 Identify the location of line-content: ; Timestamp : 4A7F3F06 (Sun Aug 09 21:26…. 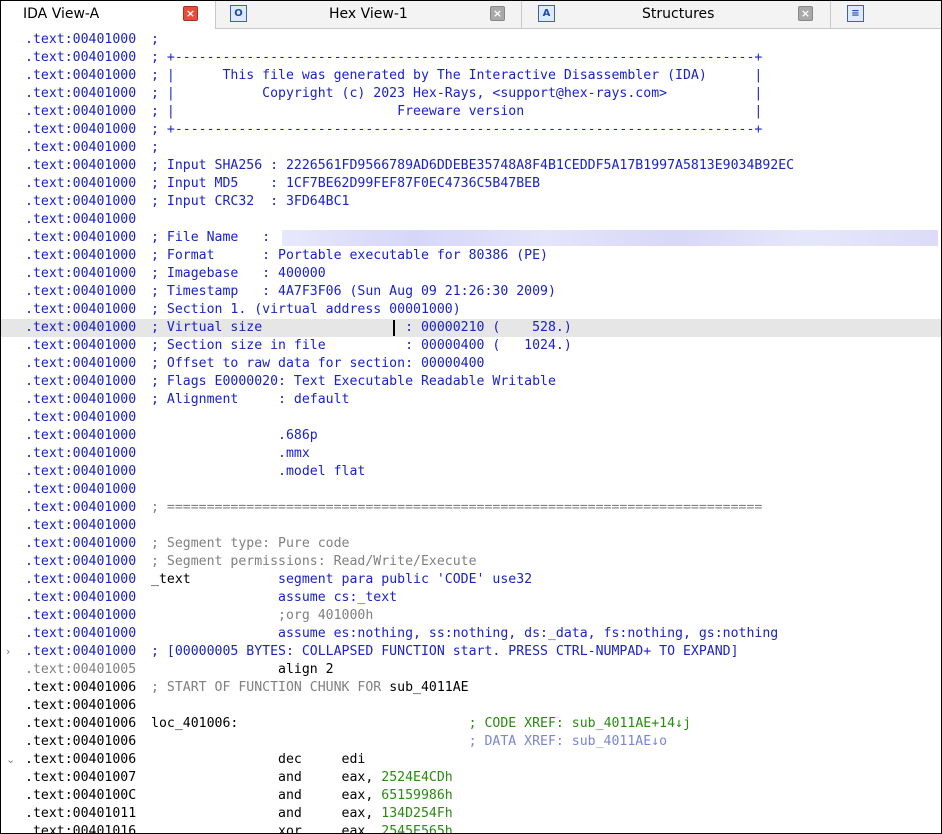
(353, 292).